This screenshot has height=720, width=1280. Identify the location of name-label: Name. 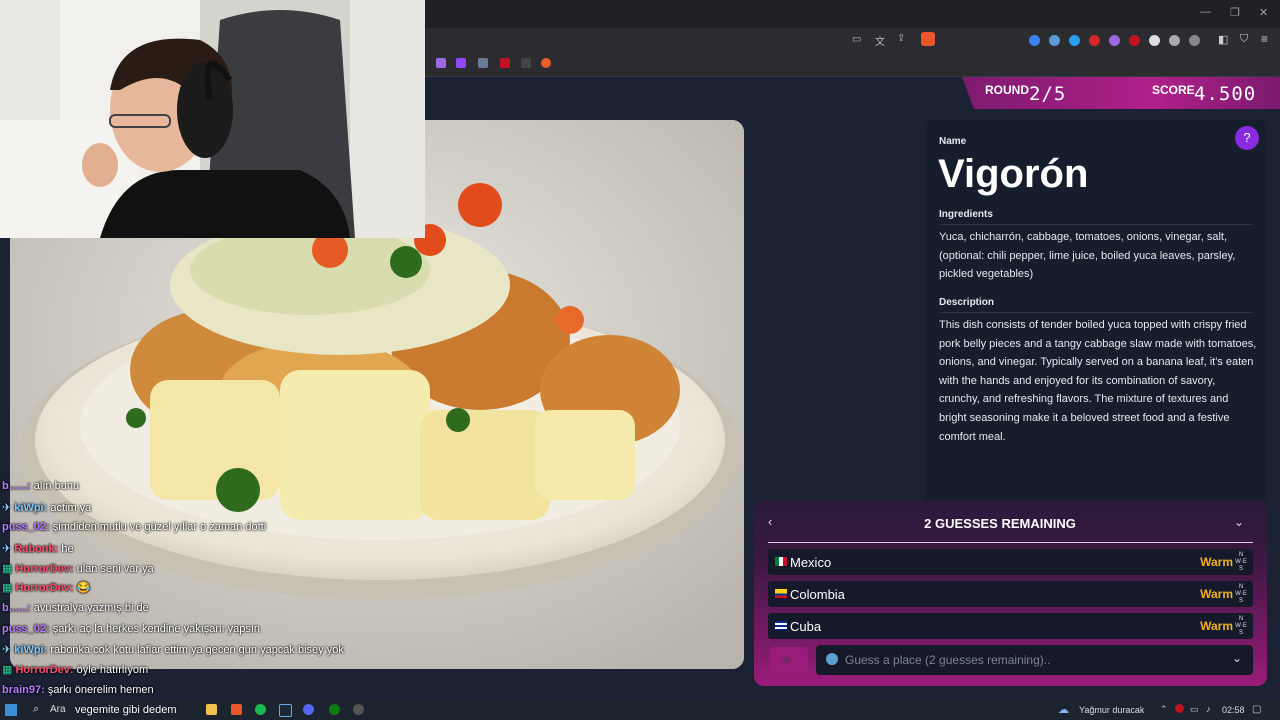
(953, 141).